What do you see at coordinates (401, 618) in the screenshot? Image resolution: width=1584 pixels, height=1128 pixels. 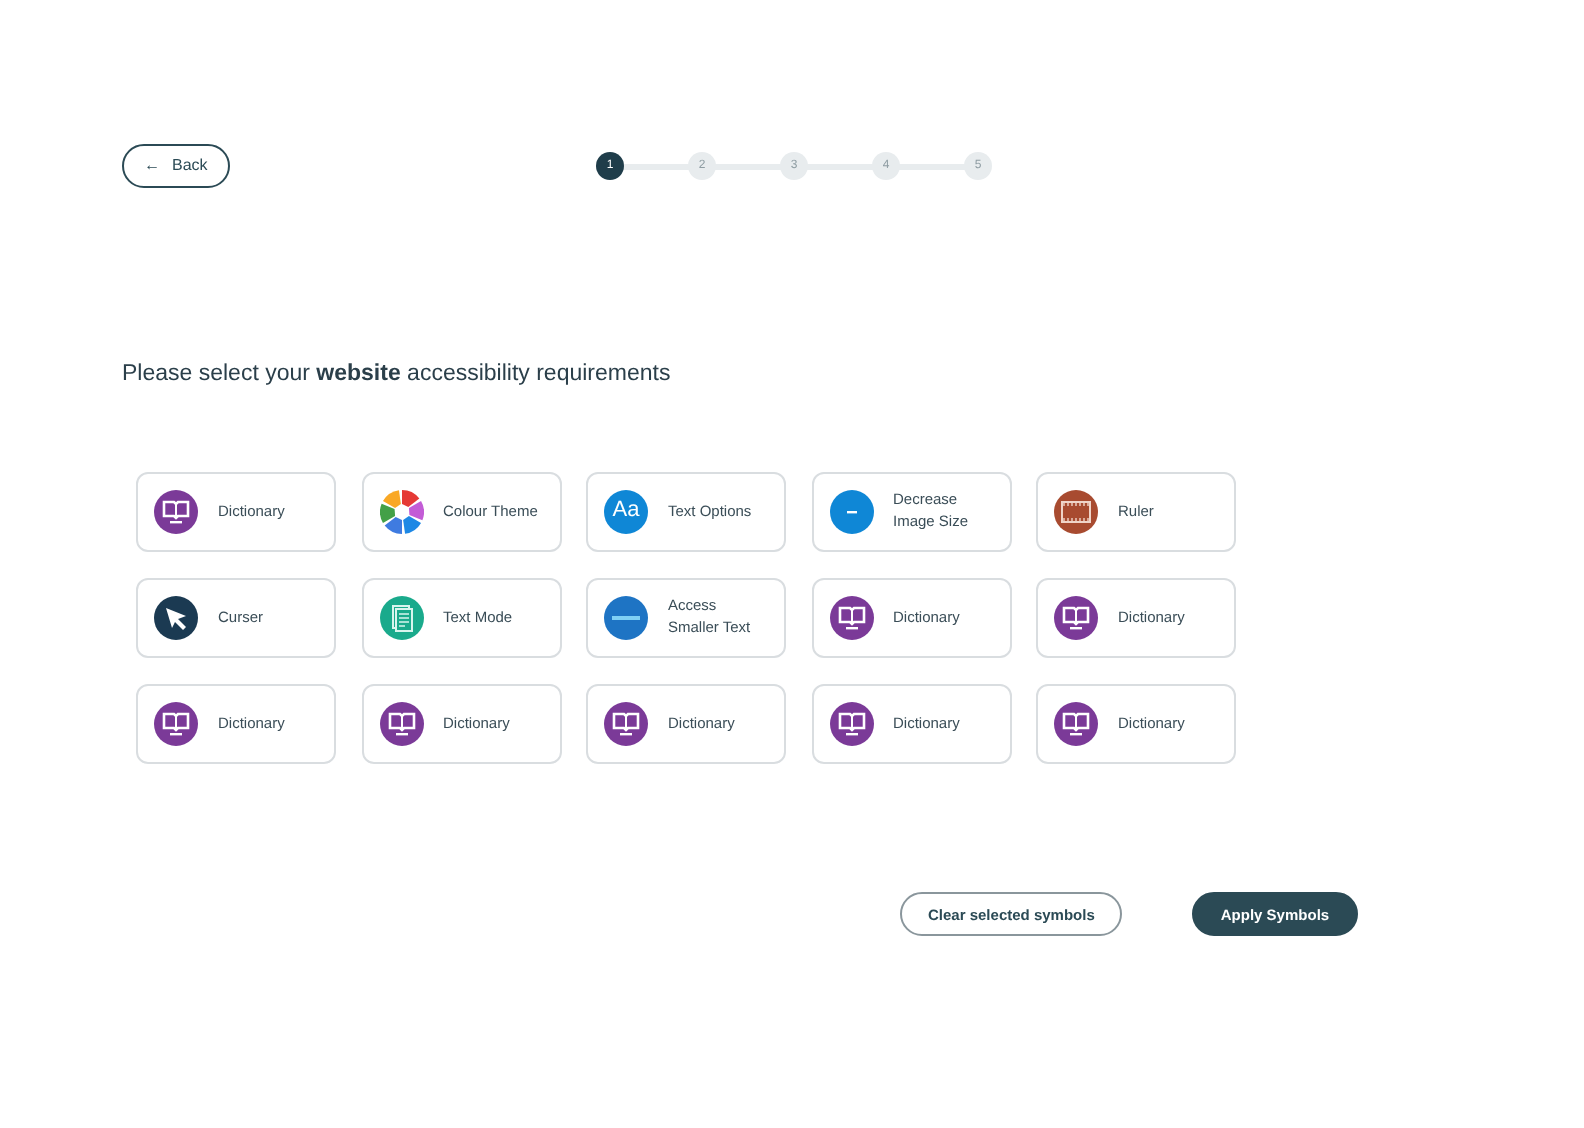 I see `document-icon` at bounding box center [401, 618].